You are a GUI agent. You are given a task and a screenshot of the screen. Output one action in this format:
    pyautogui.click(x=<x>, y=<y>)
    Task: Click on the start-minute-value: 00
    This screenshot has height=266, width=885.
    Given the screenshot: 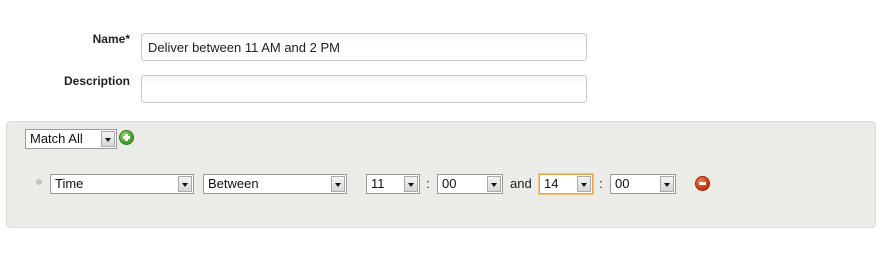 What is the action you would take?
    pyautogui.click(x=449, y=183)
    